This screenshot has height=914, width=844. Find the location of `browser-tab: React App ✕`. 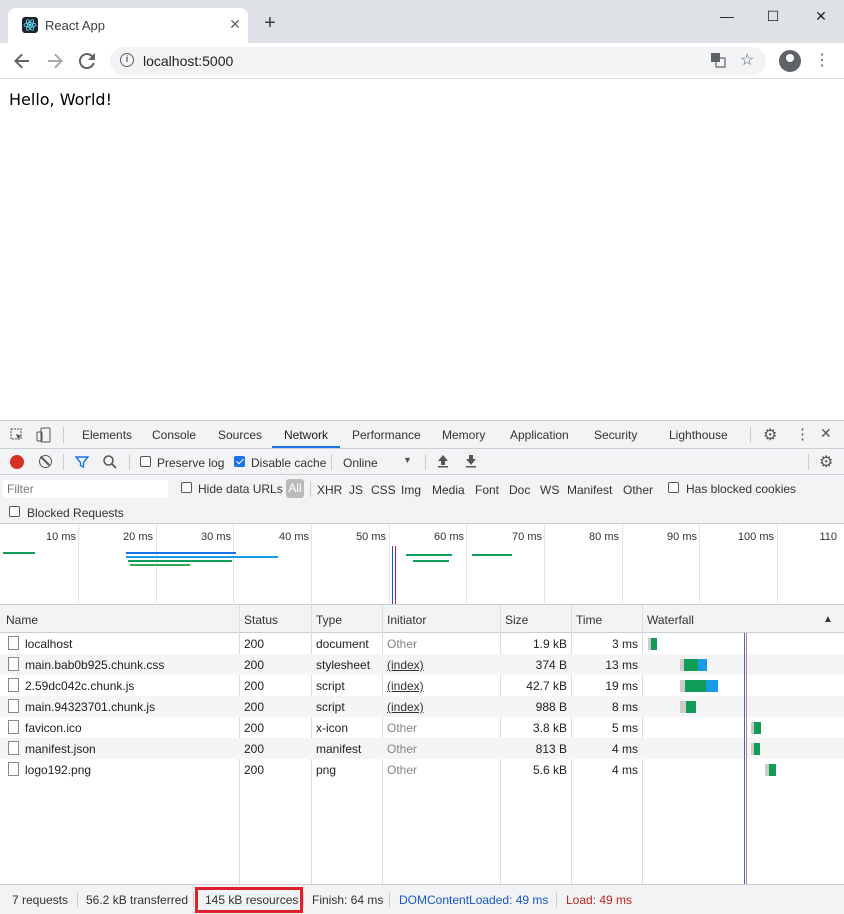

browser-tab: React App ✕ is located at coordinates (128, 25).